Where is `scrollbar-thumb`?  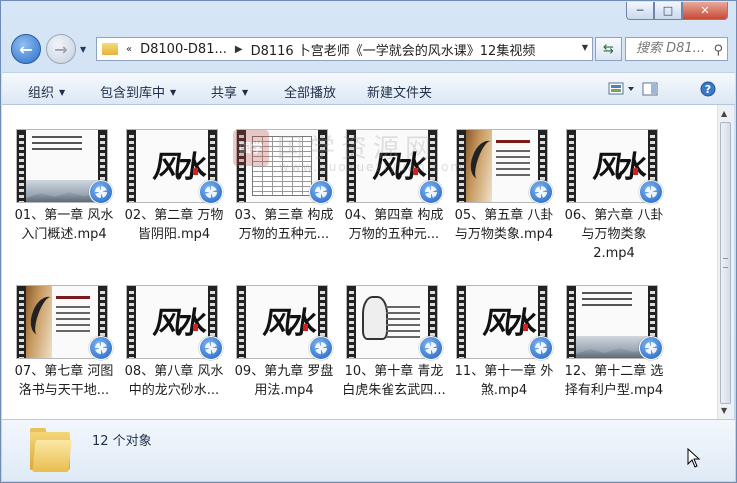 scrollbar-thumb is located at coordinates (725, 263).